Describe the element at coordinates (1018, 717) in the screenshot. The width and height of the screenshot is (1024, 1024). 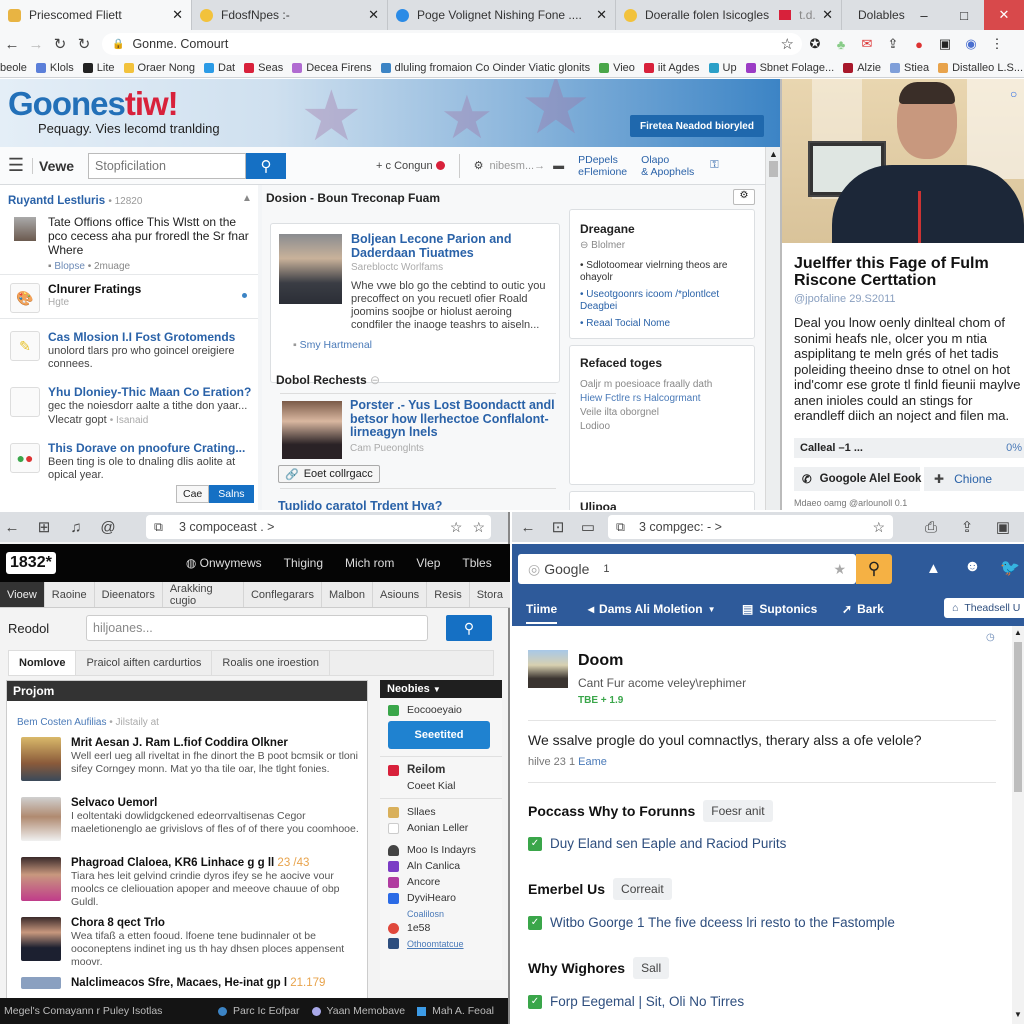
I see `scroll-thumb` at that location.